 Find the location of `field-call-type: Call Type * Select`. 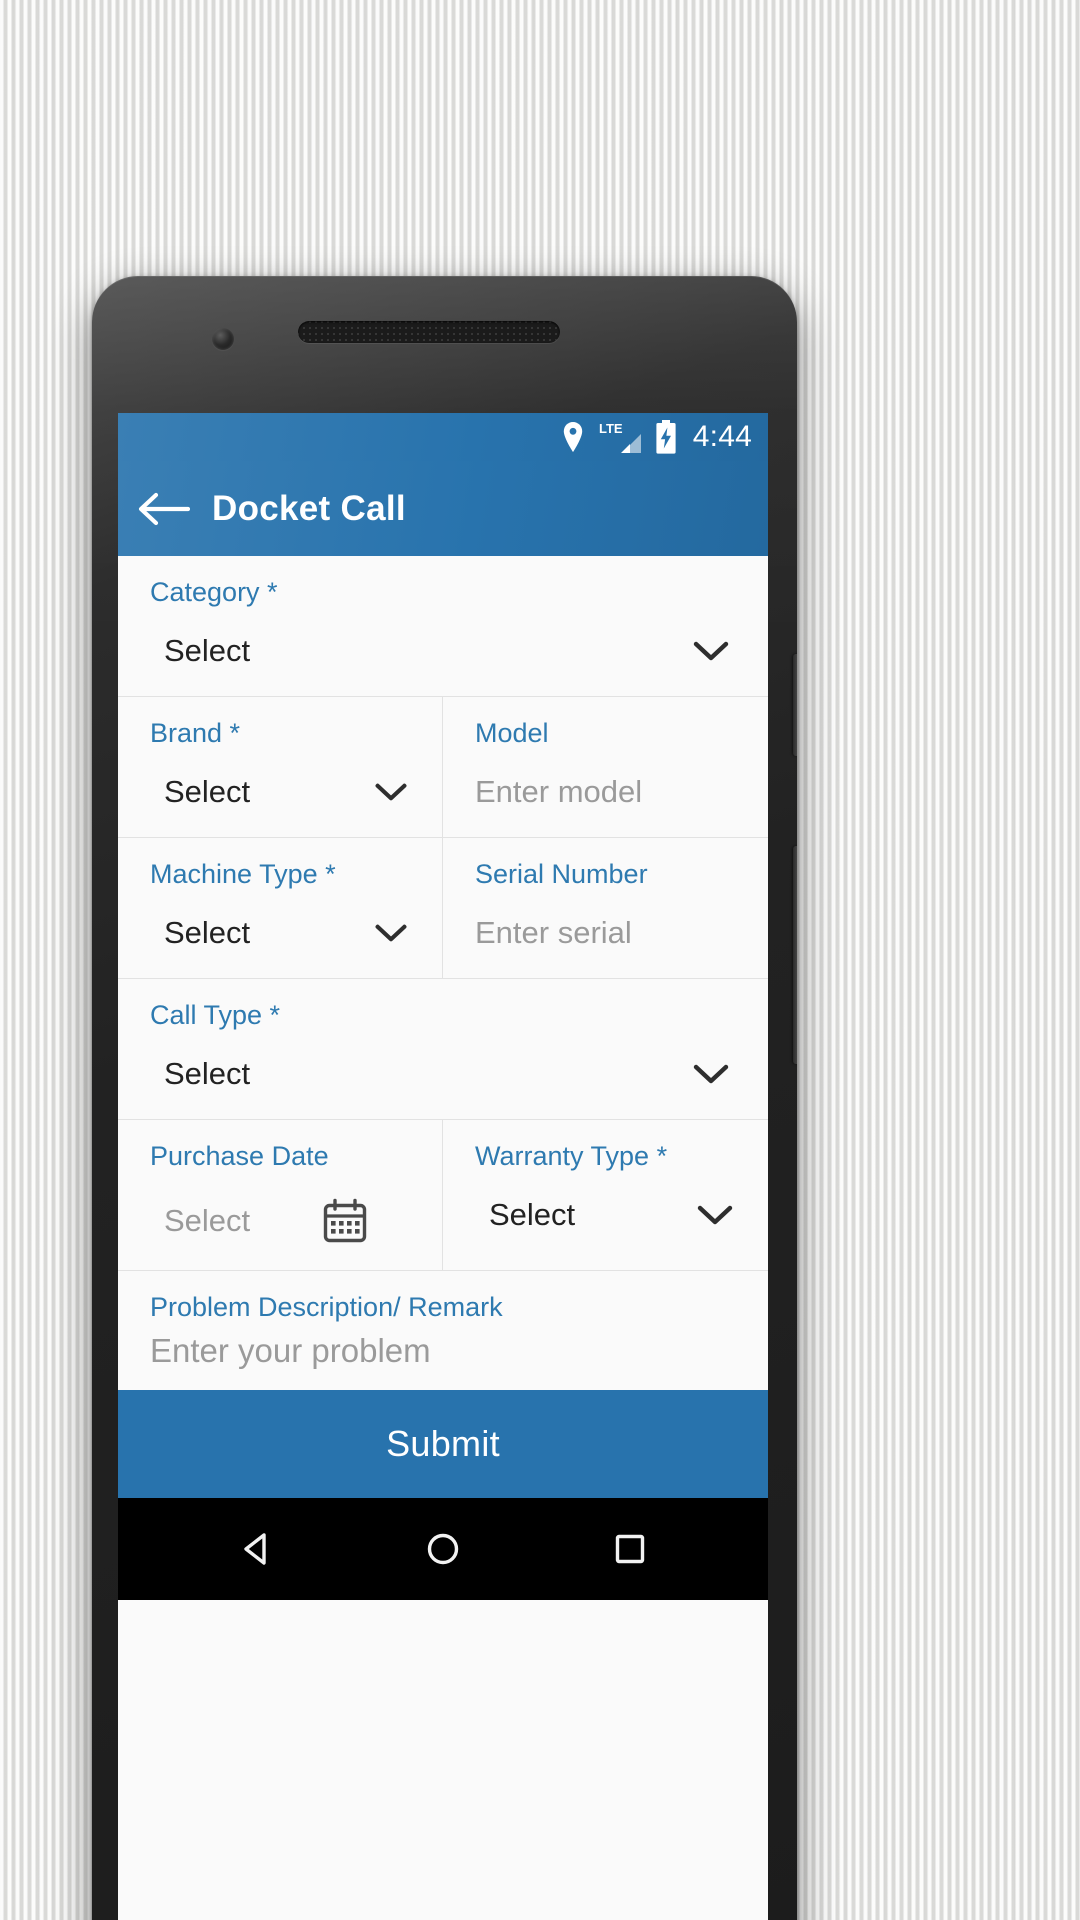

field-call-type: Call Type * Select is located at coordinates (443, 1049).